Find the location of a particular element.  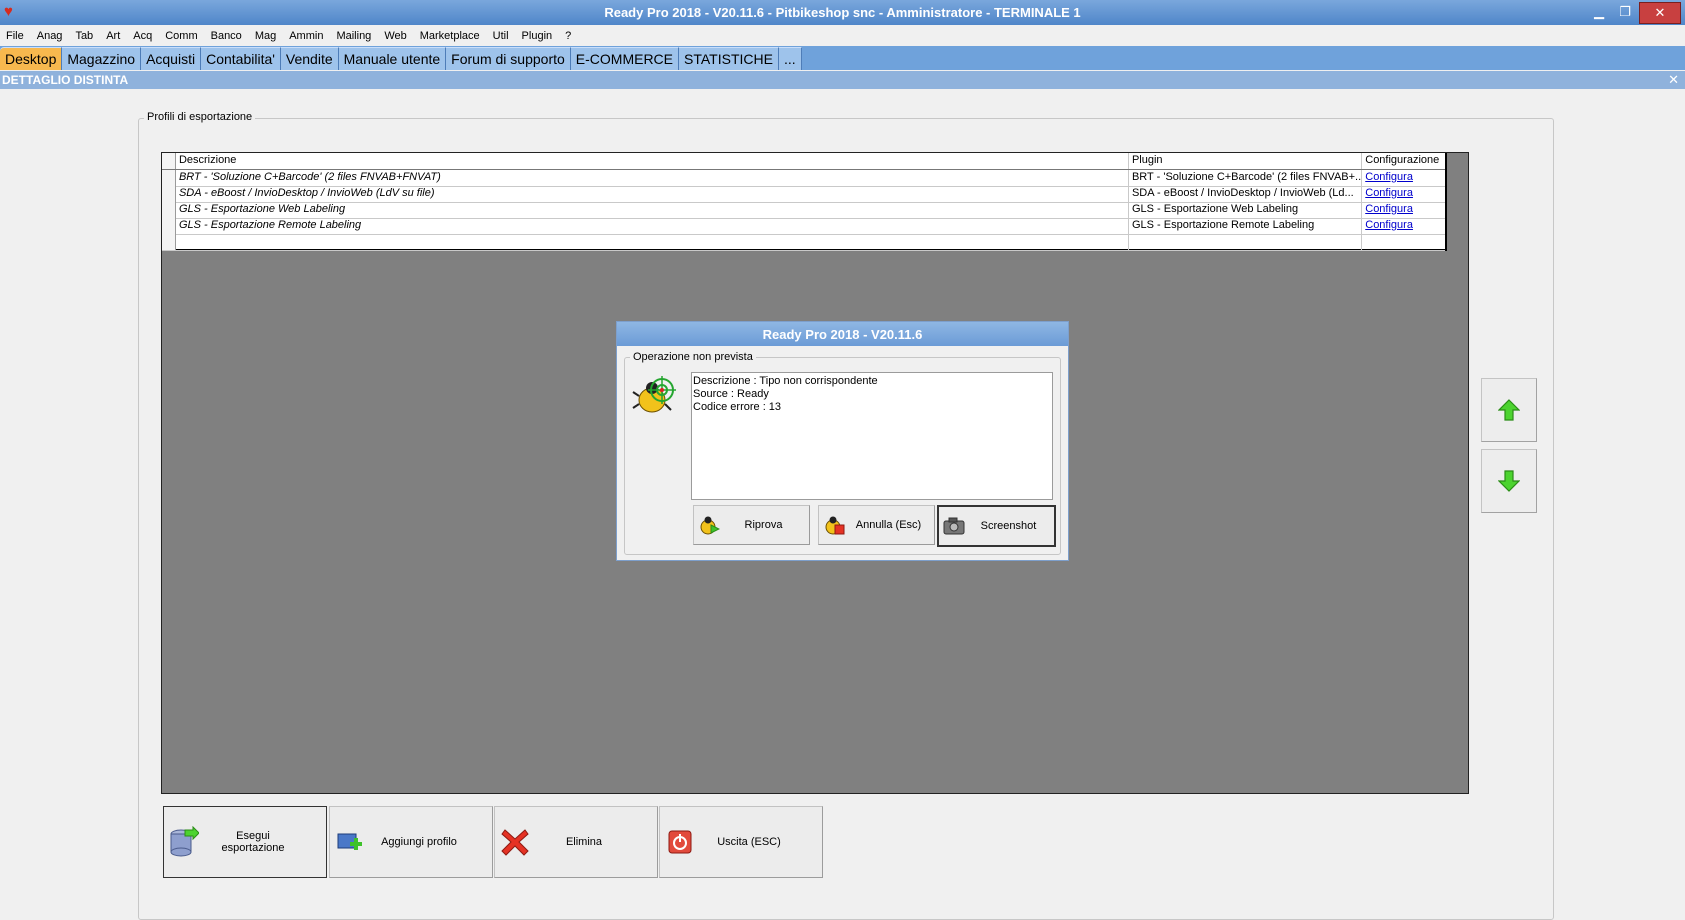

window-controls: ▁ ❐ ✕ is located at coordinates (1634, 13).